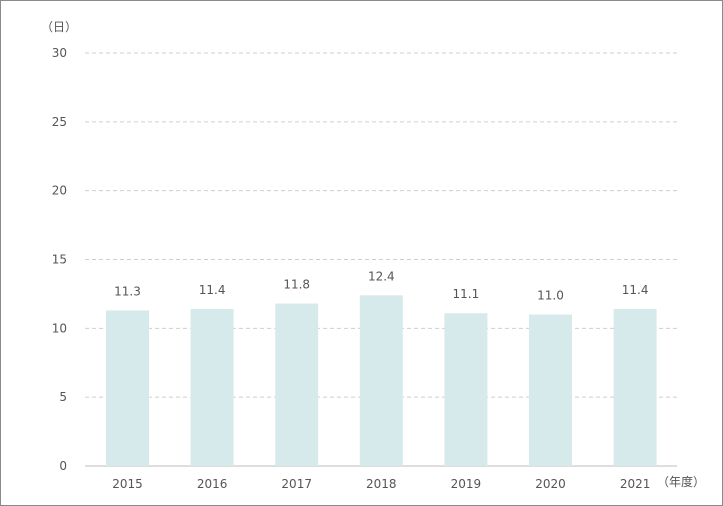 The image size is (723, 506). I want to click on value-label: 12.4, so click(381, 276).